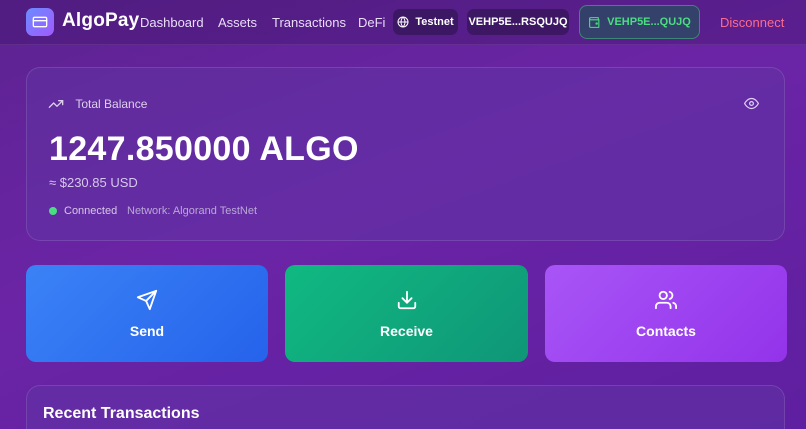 This screenshot has width=806, height=429. What do you see at coordinates (237, 22) in the screenshot?
I see `nav-assets: Assets` at bounding box center [237, 22].